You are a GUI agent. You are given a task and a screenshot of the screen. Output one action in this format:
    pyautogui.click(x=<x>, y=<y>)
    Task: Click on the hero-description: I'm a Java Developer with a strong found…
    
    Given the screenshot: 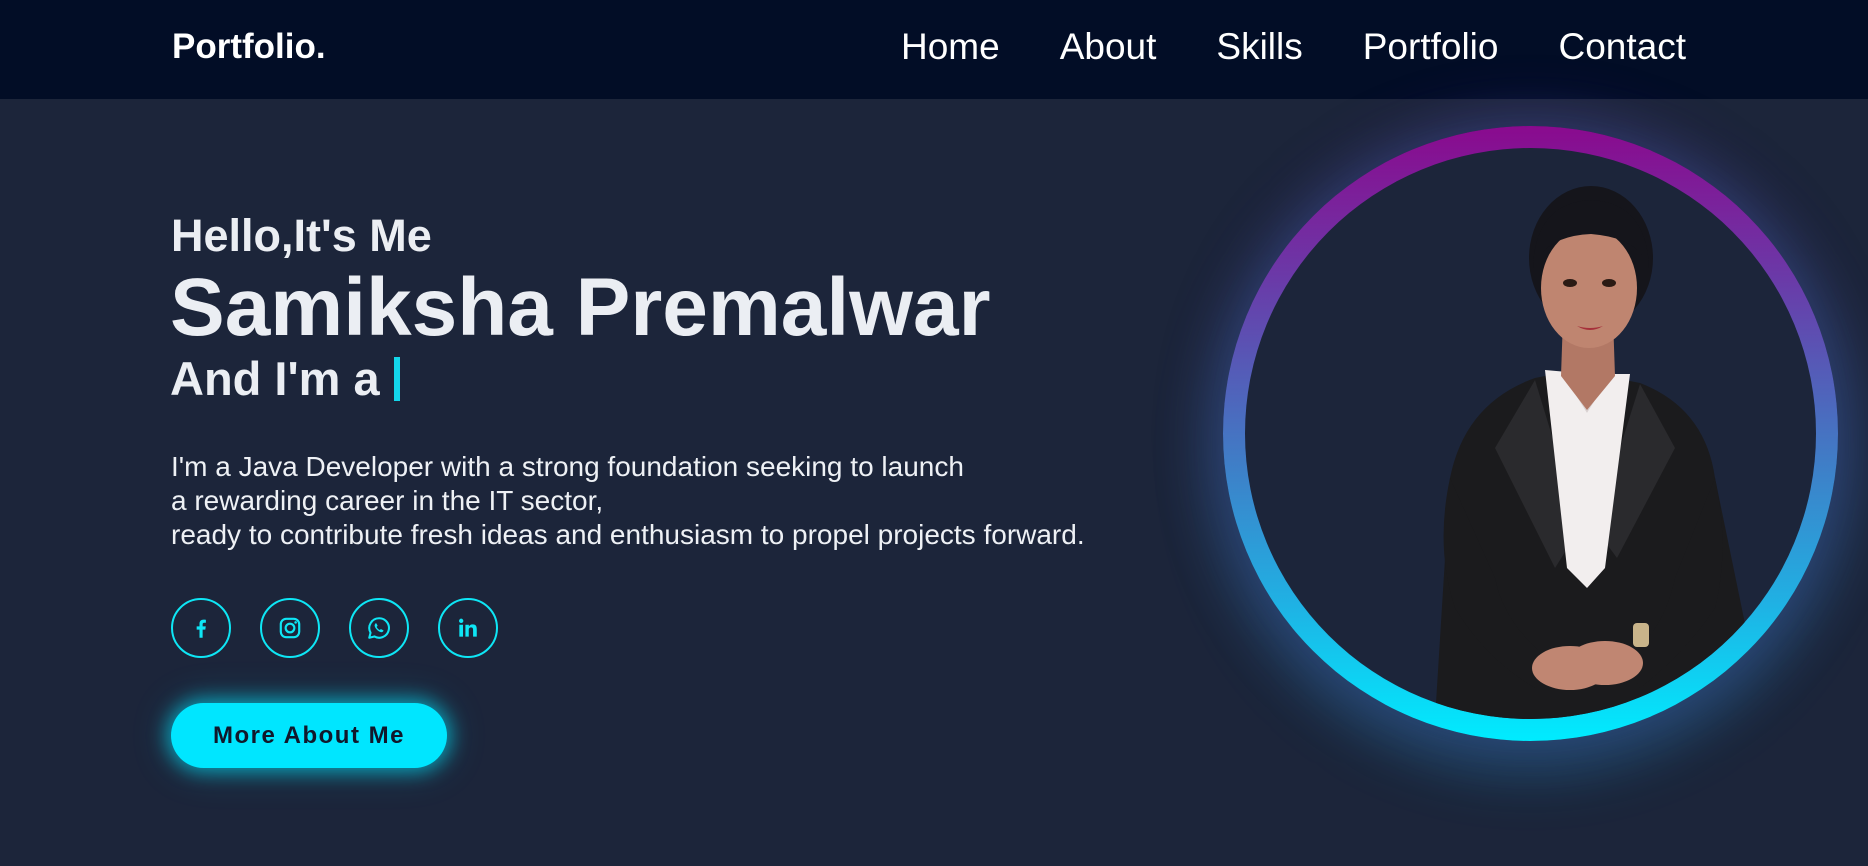 What is the action you would take?
    pyautogui.click(x=671, y=501)
    